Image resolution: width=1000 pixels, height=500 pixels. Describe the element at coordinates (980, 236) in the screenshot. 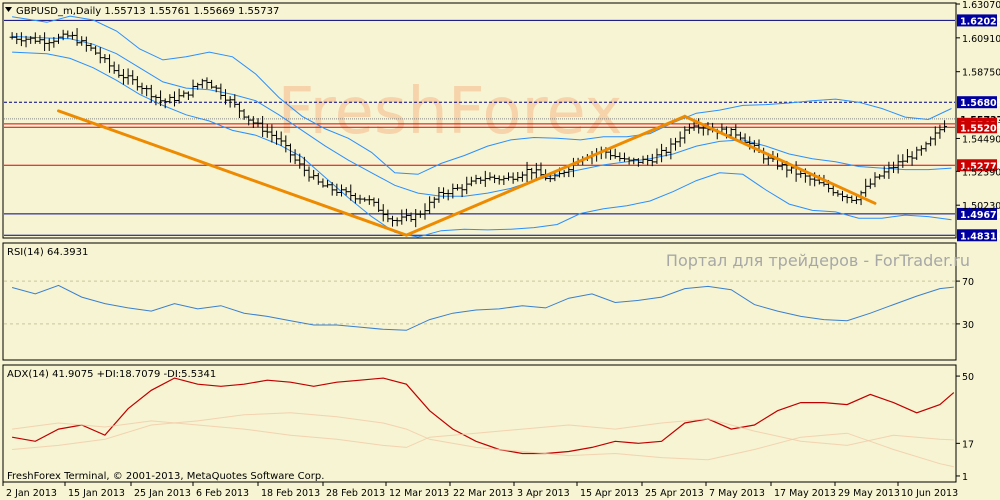

I see `level-label: 1.48310` at that location.